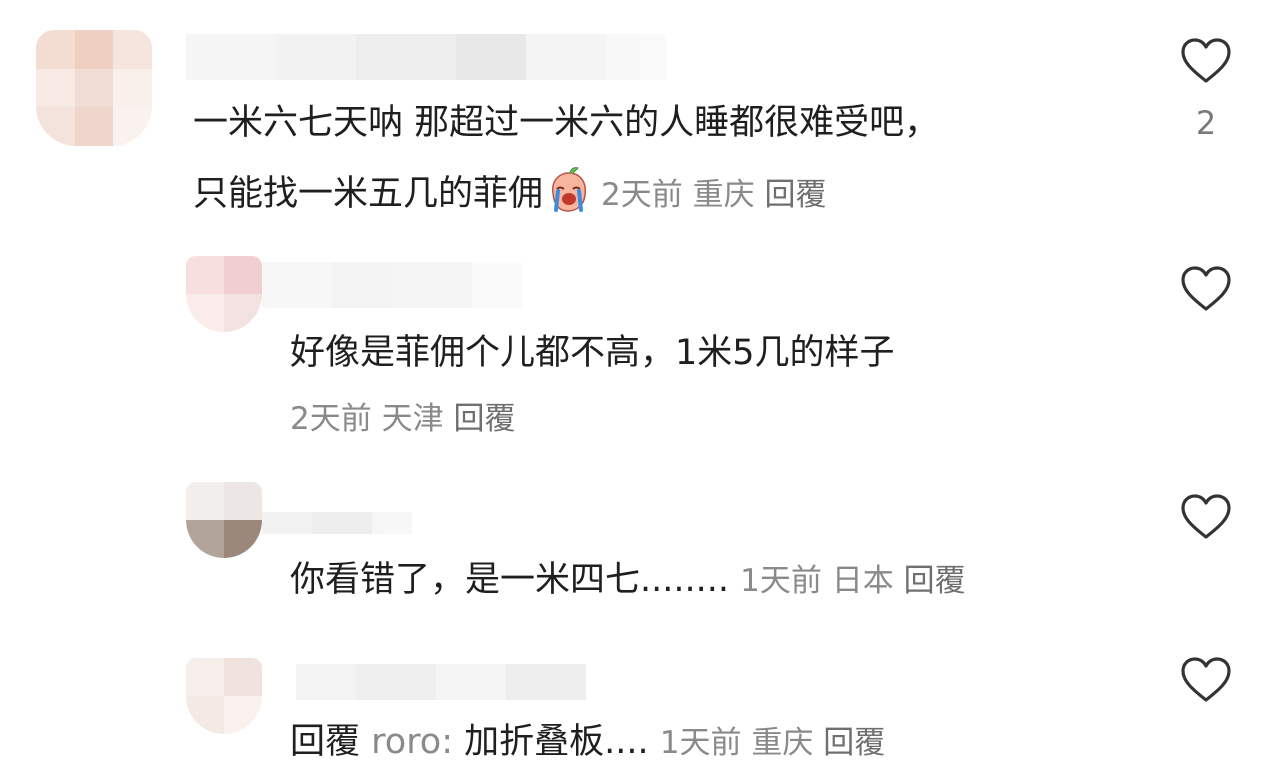  I want to click on reply-to-user: roro:, so click(412, 742).